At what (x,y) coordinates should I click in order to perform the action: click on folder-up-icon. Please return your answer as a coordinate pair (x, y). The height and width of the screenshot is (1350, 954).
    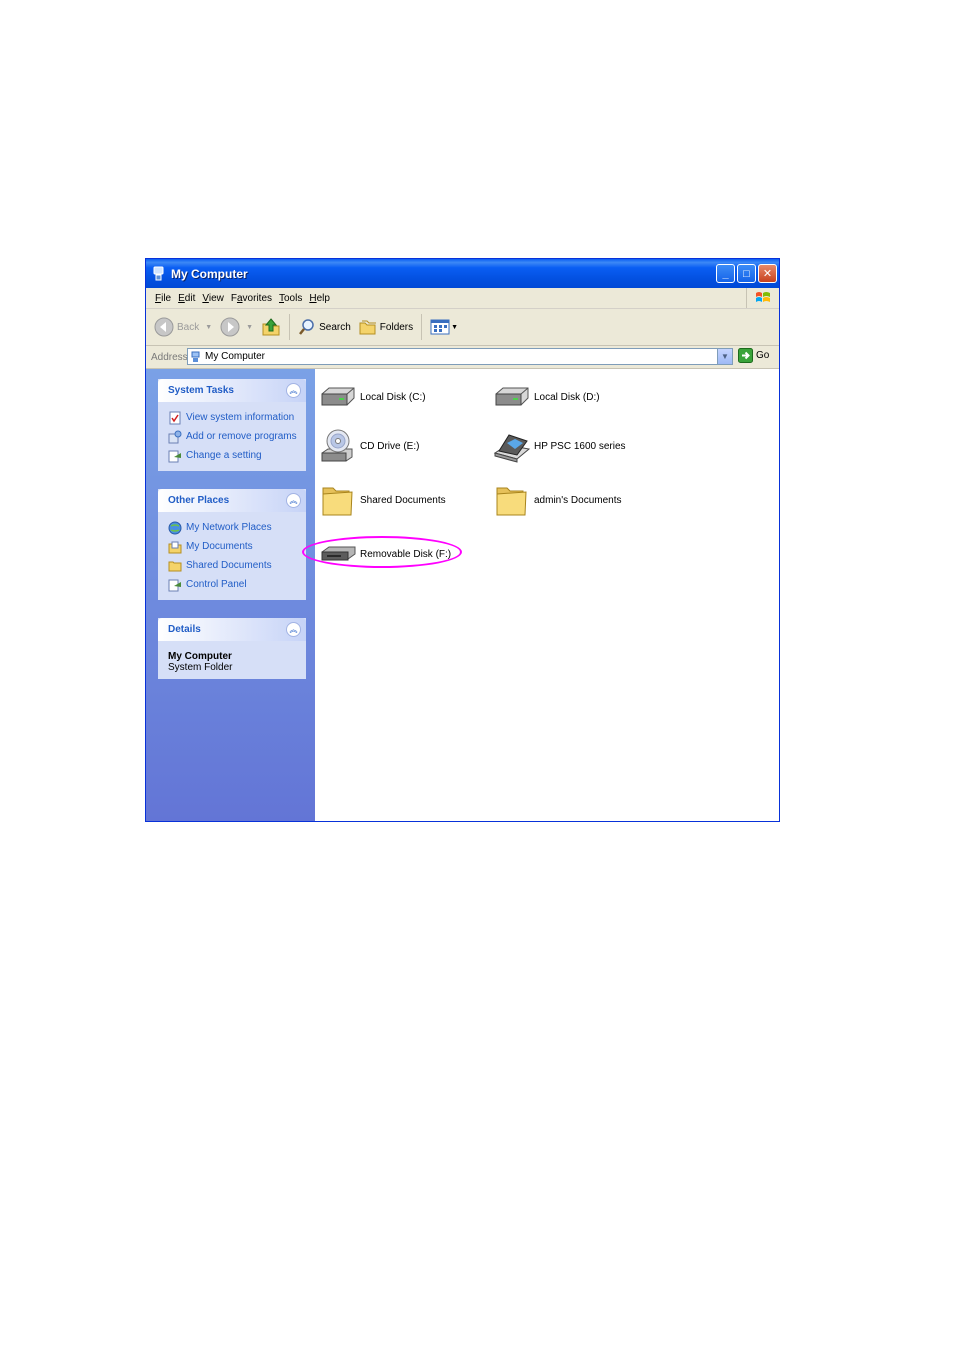
    Looking at the image, I should click on (271, 327).